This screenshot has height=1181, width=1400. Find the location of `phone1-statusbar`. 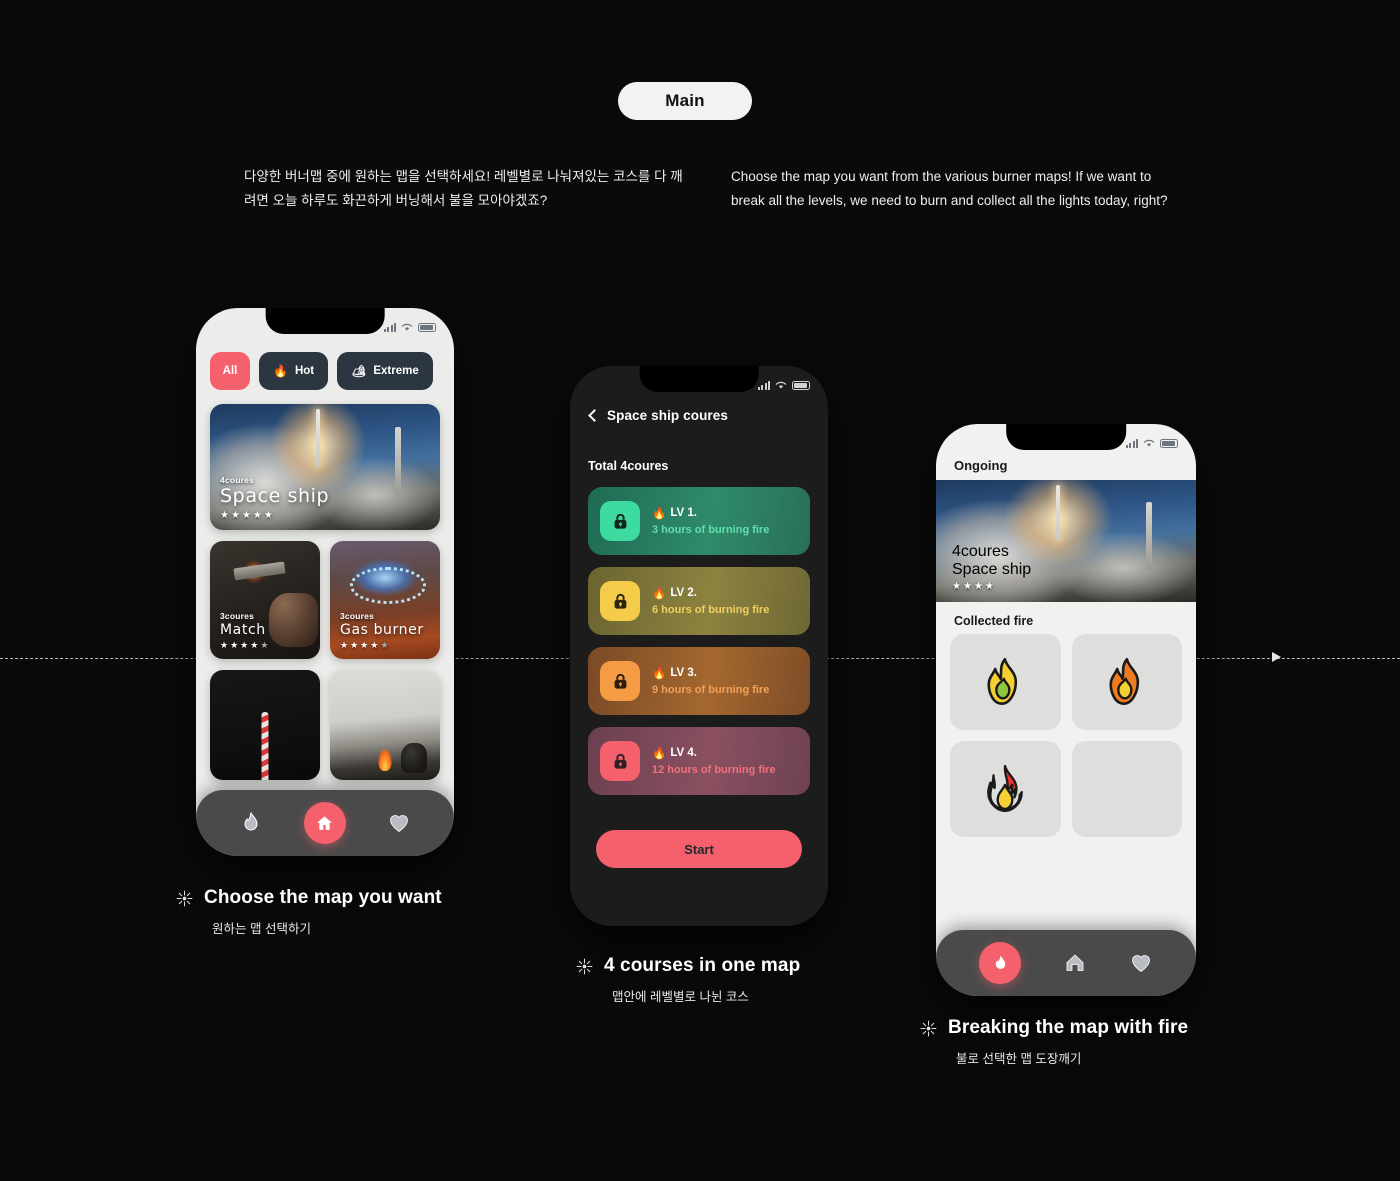

phone1-statusbar is located at coordinates (409, 327).